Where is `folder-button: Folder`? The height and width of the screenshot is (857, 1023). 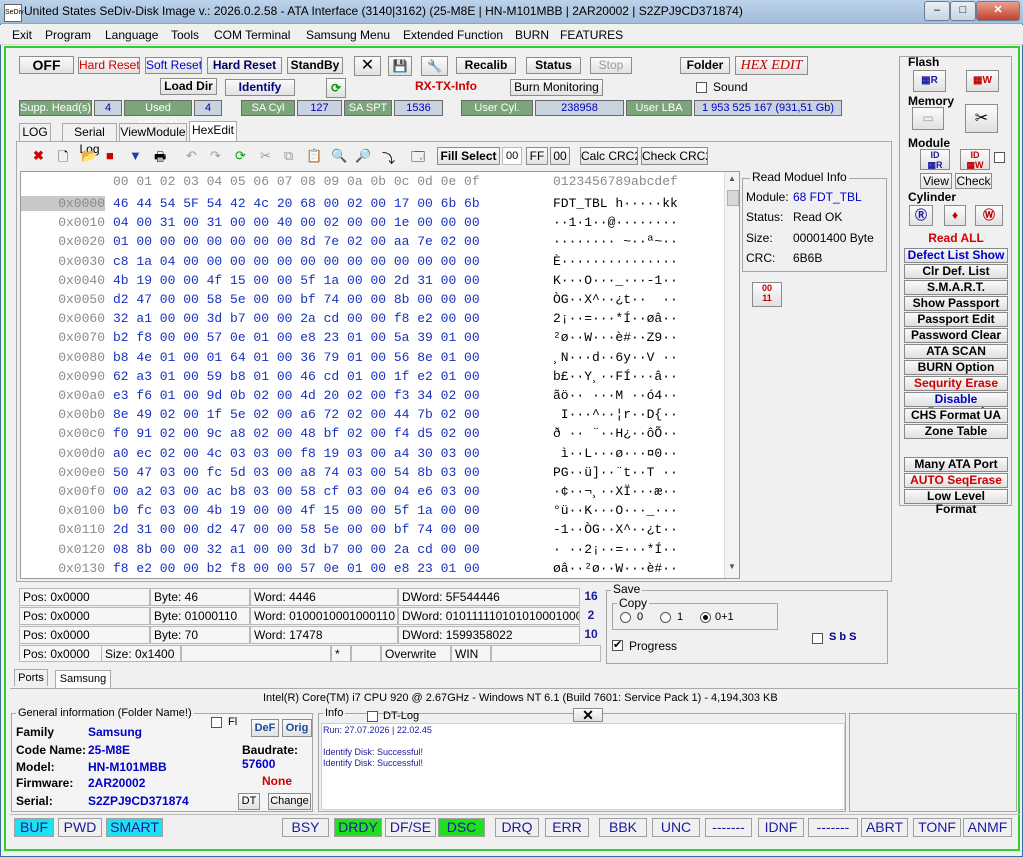 folder-button: Folder is located at coordinates (705, 65).